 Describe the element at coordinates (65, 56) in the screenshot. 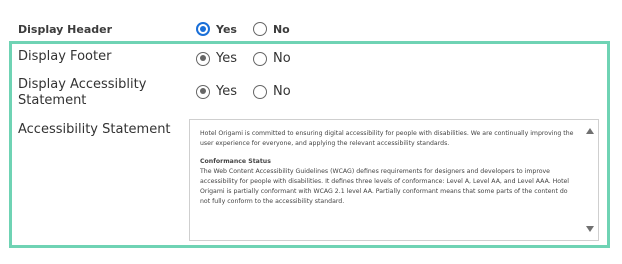

I see `display-footer-label: Display Footer` at that location.